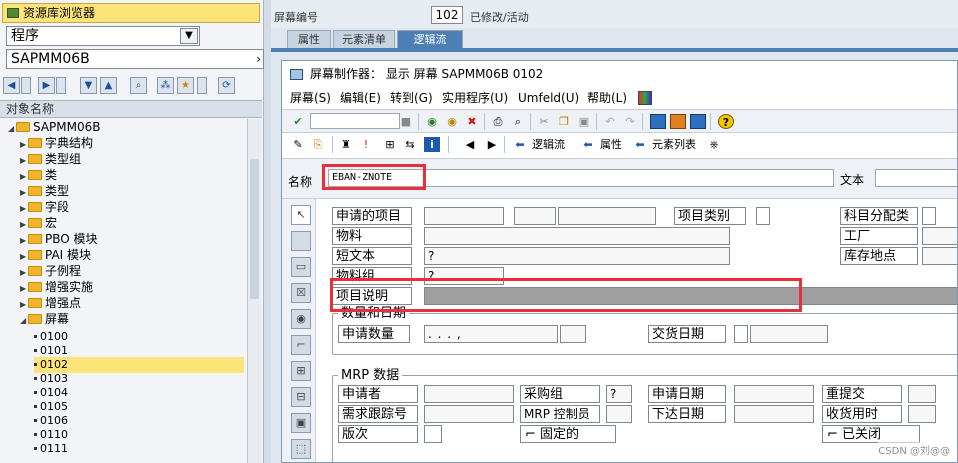 The width and height of the screenshot is (958, 463). I want to click on scrollbar-thumb, so click(254, 229).